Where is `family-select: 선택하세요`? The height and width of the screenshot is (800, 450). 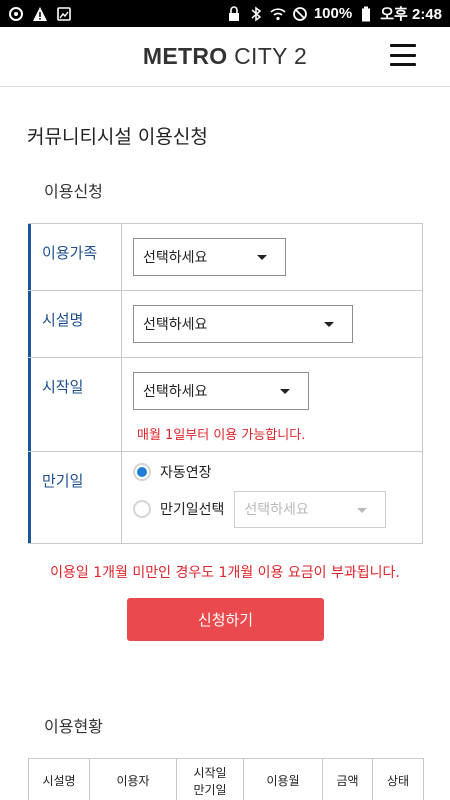
family-select: 선택하세요 is located at coordinates (209, 257).